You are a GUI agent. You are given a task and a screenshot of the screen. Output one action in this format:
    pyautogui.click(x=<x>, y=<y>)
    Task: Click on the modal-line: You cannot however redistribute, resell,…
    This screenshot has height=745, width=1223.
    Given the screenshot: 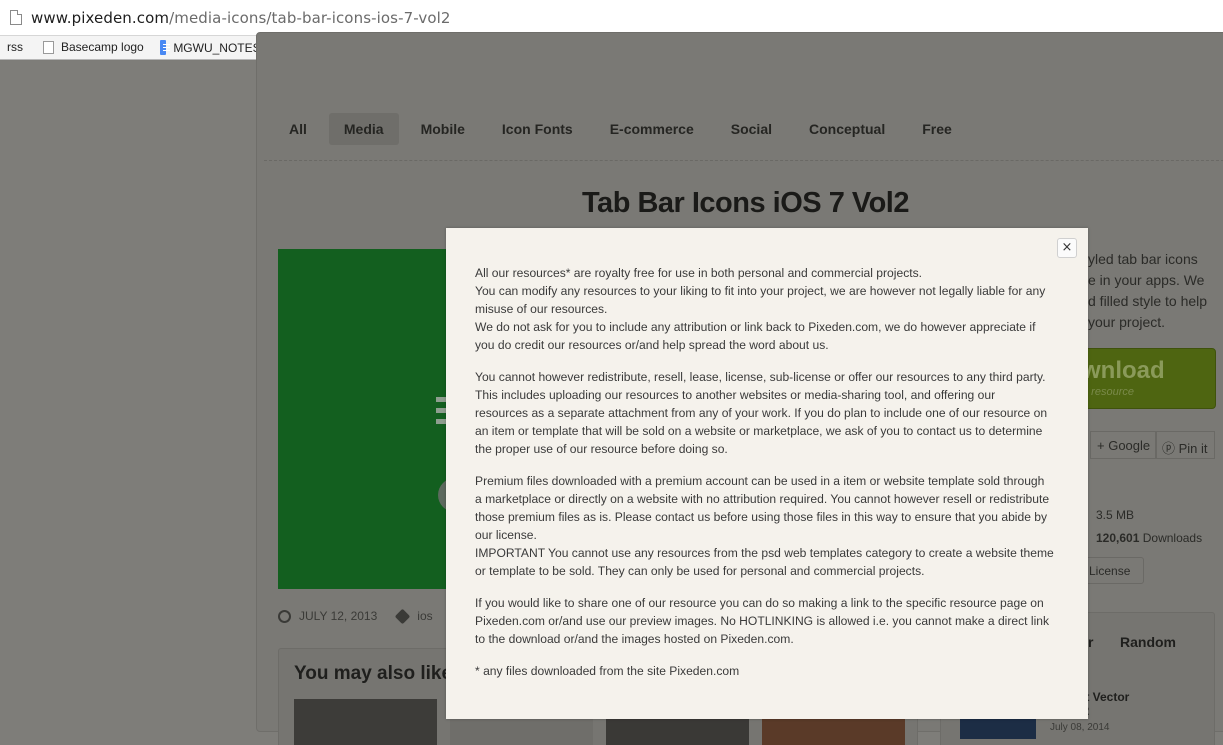 What is the action you would take?
    pyautogui.click(x=760, y=377)
    